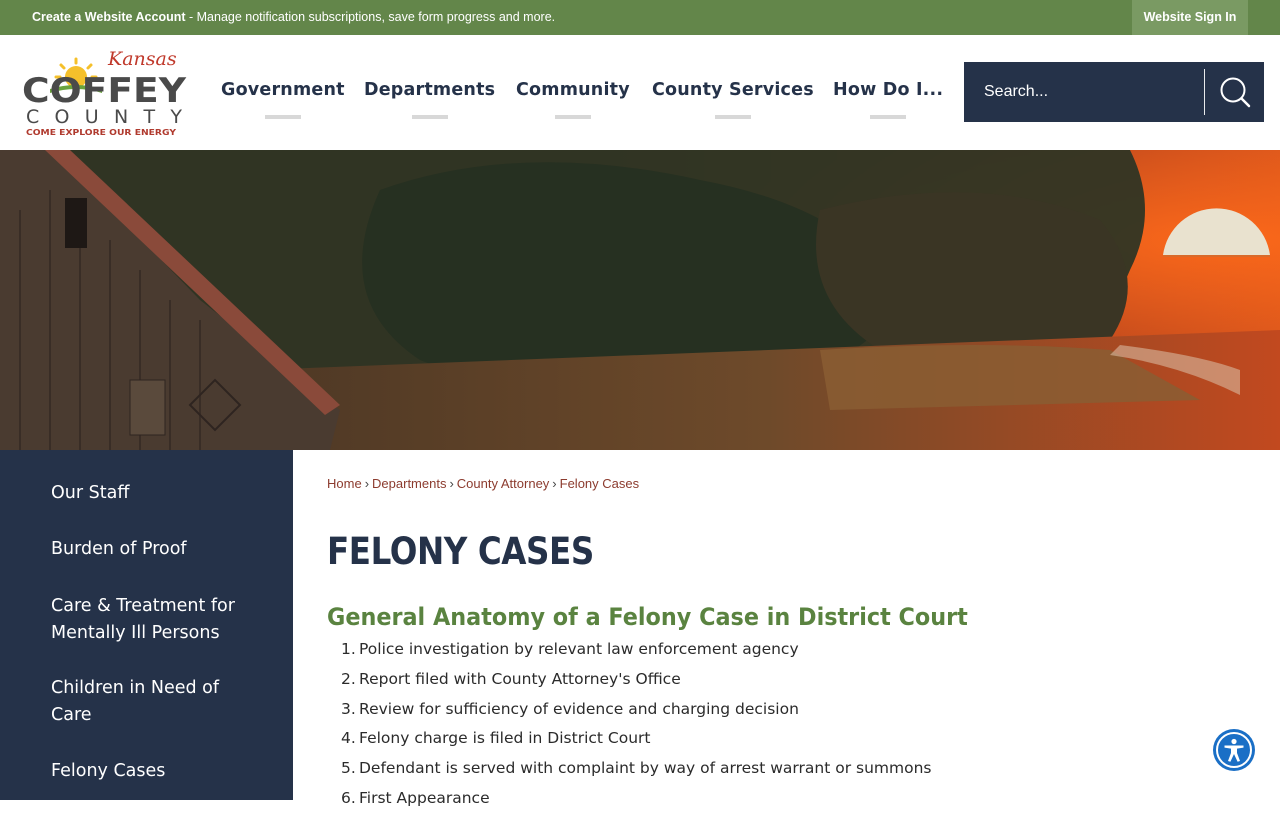  What do you see at coordinates (636, 803) in the screenshot?
I see `list-item: 6. First Appearance` at bounding box center [636, 803].